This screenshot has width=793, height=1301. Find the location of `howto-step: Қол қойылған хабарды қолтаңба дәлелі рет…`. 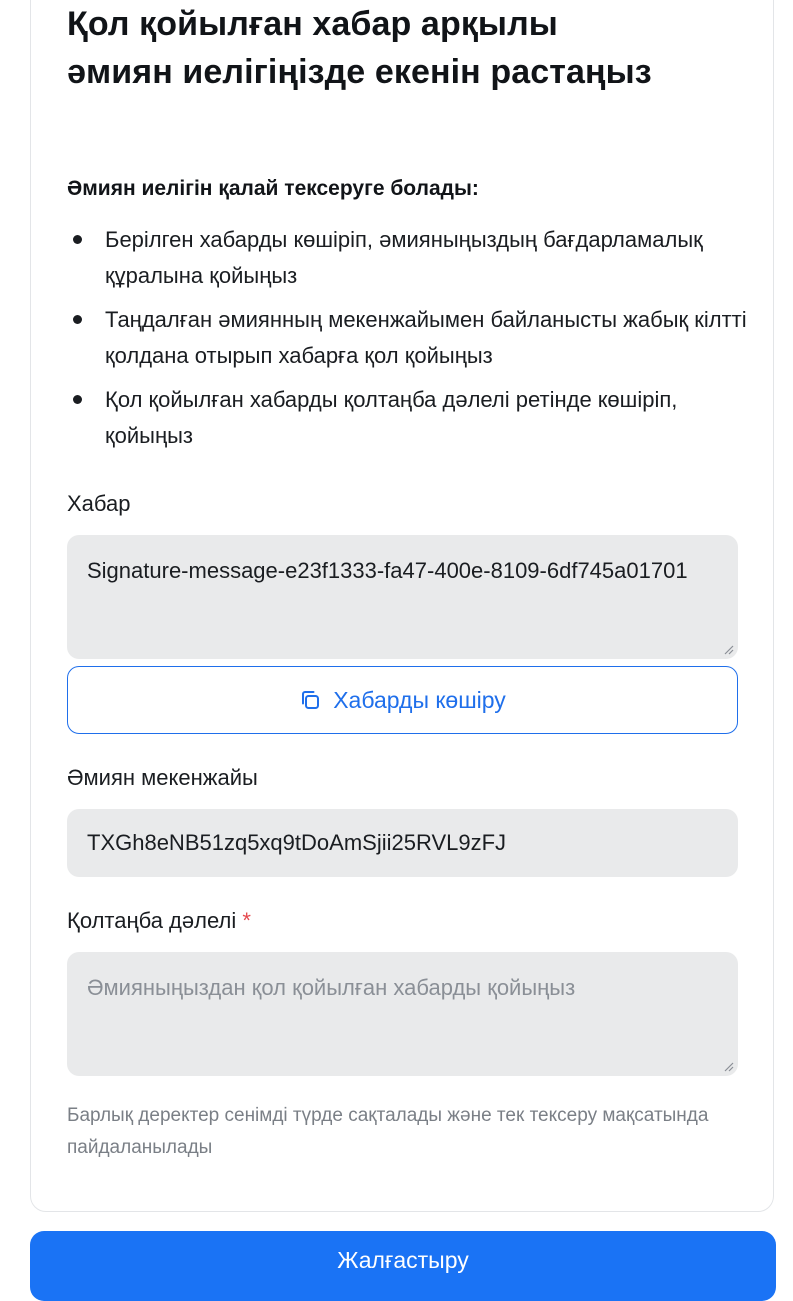

howto-step: Қол қойылған хабарды қолтаңба дәлелі рет… is located at coordinates (412, 418).